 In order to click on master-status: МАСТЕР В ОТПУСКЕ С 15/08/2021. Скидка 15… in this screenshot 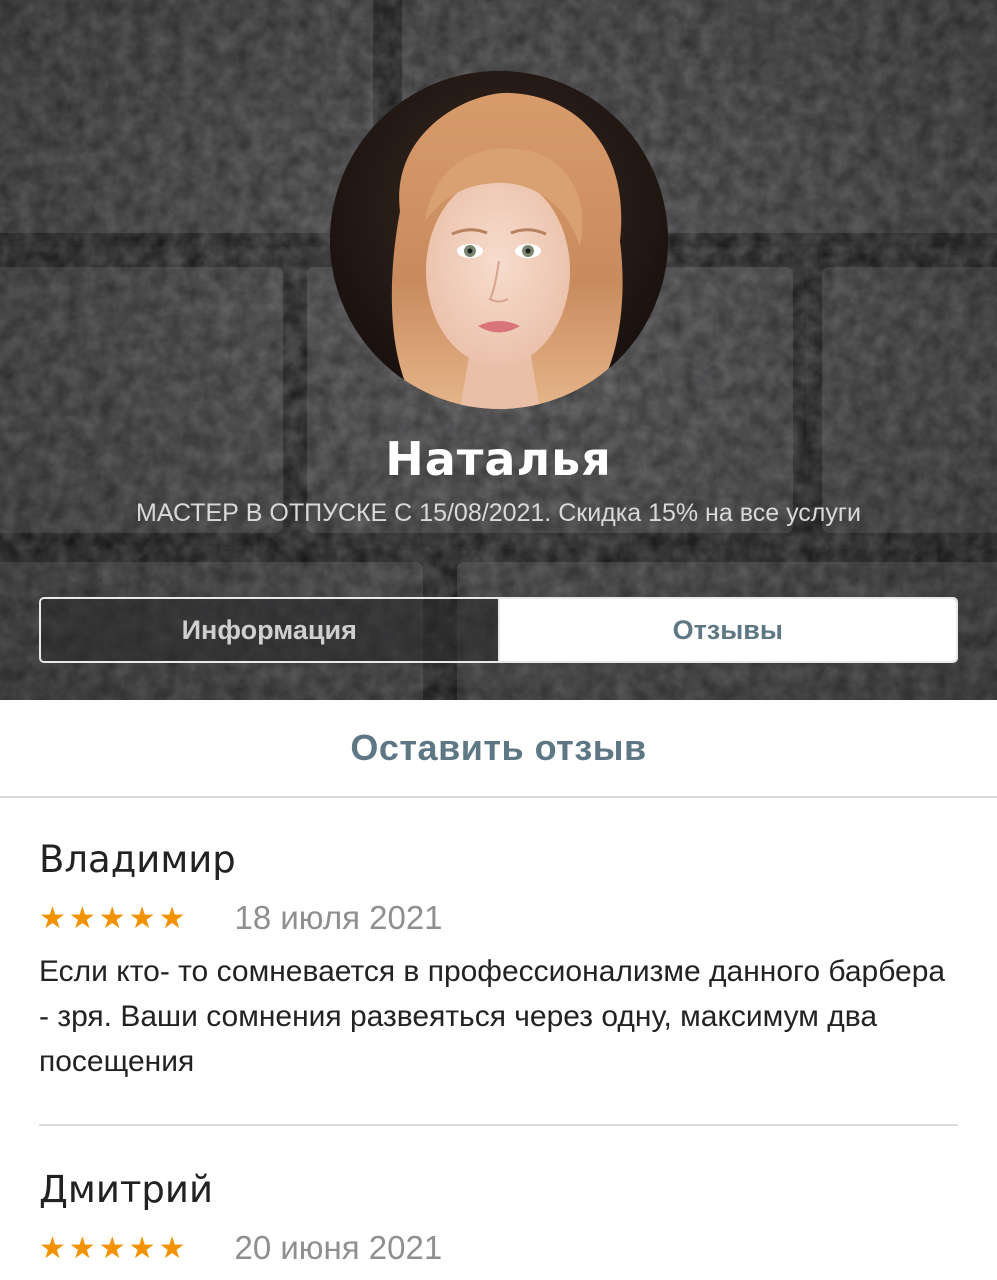, I will do `click(498, 513)`.